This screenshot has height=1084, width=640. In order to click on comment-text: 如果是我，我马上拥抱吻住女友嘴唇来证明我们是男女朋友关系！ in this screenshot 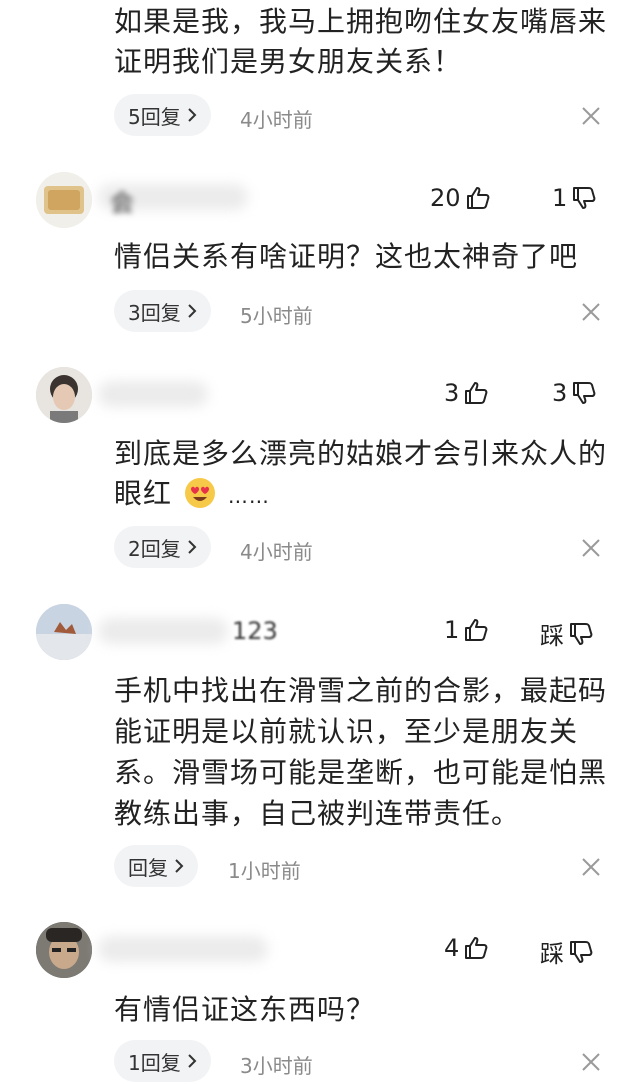, I will do `click(361, 41)`.